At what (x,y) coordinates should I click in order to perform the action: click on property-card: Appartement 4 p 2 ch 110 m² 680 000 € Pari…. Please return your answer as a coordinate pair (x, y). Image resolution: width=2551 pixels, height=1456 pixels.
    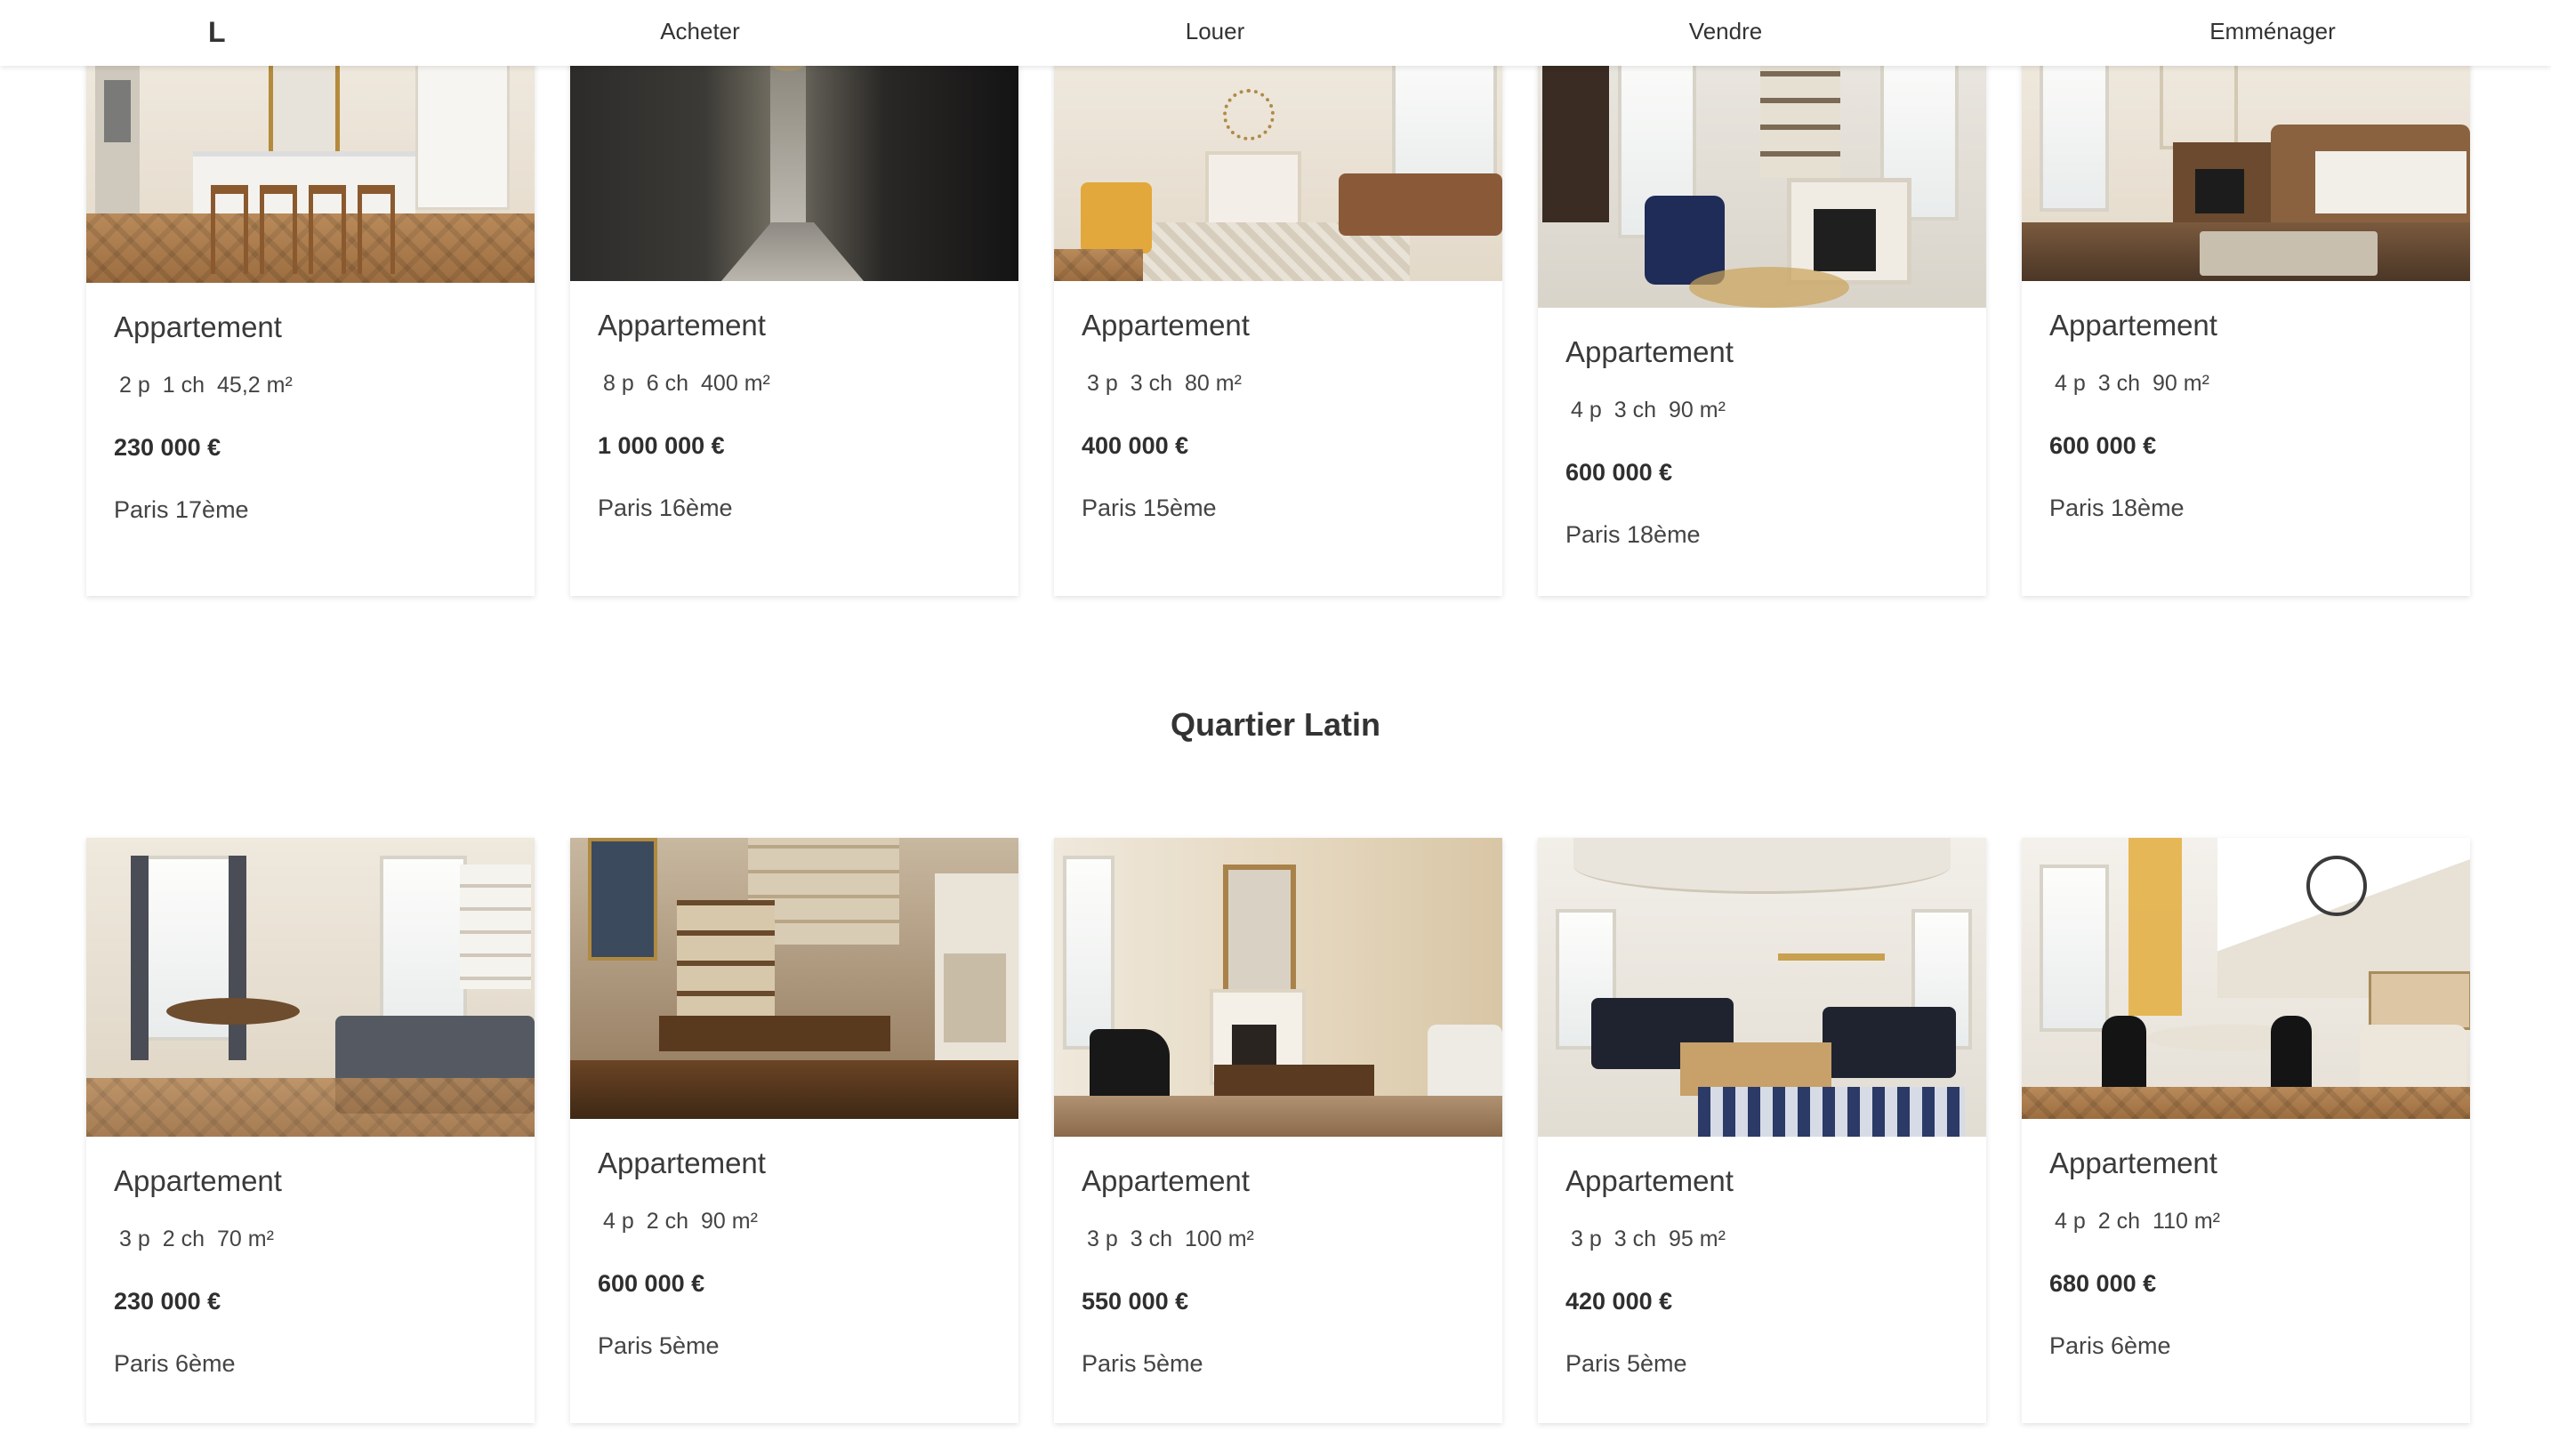
    Looking at the image, I should click on (2246, 1130).